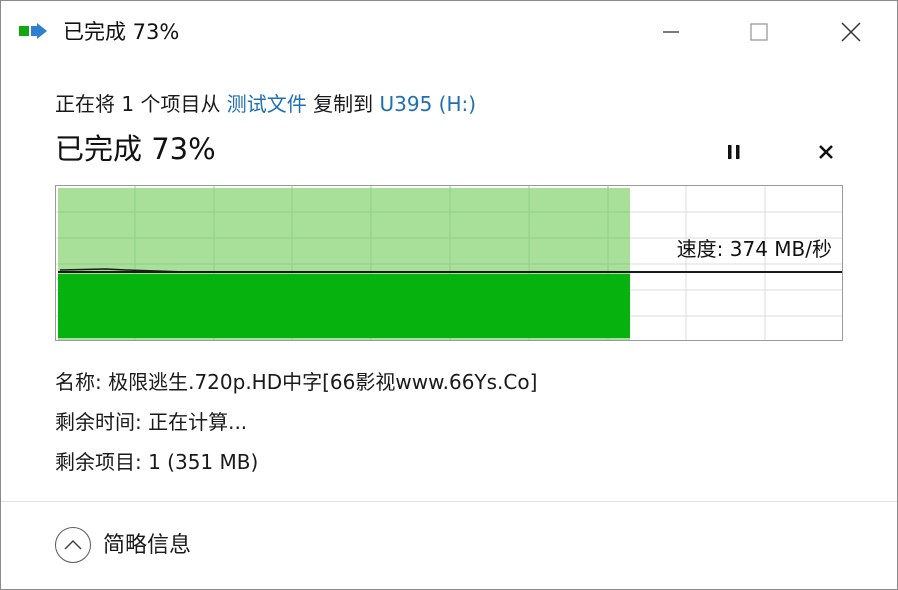 The height and width of the screenshot is (590, 898). What do you see at coordinates (141, 104) in the screenshot?
I see `copy-prefix: 正在将 1 个项目从` at bounding box center [141, 104].